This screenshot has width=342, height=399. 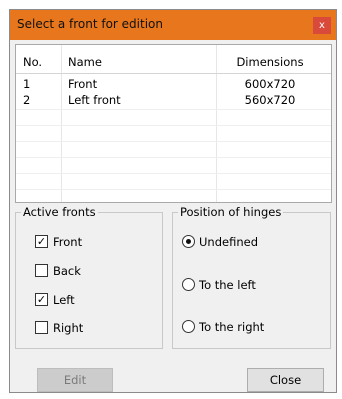 What do you see at coordinates (90, 24) in the screenshot?
I see `dialog-title: Select a front for edition` at bounding box center [90, 24].